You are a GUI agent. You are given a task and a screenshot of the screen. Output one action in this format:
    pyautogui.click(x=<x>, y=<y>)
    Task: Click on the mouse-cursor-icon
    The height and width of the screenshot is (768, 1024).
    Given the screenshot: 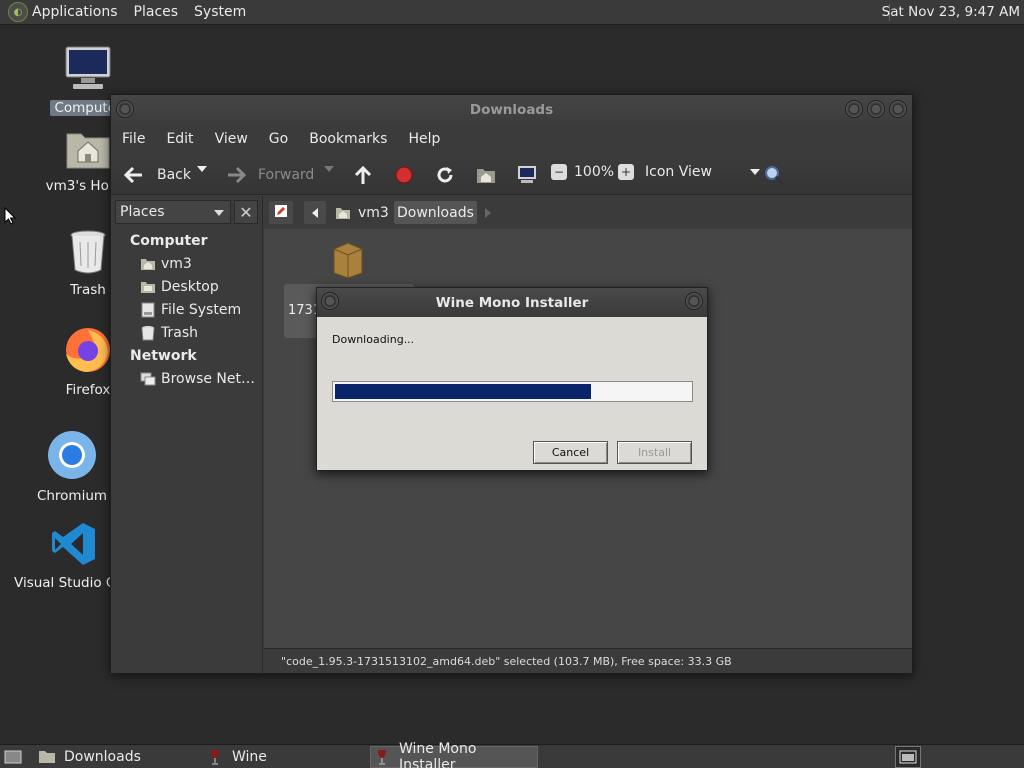 What is the action you would take?
    pyautogui.click(x=10, y=216)
    